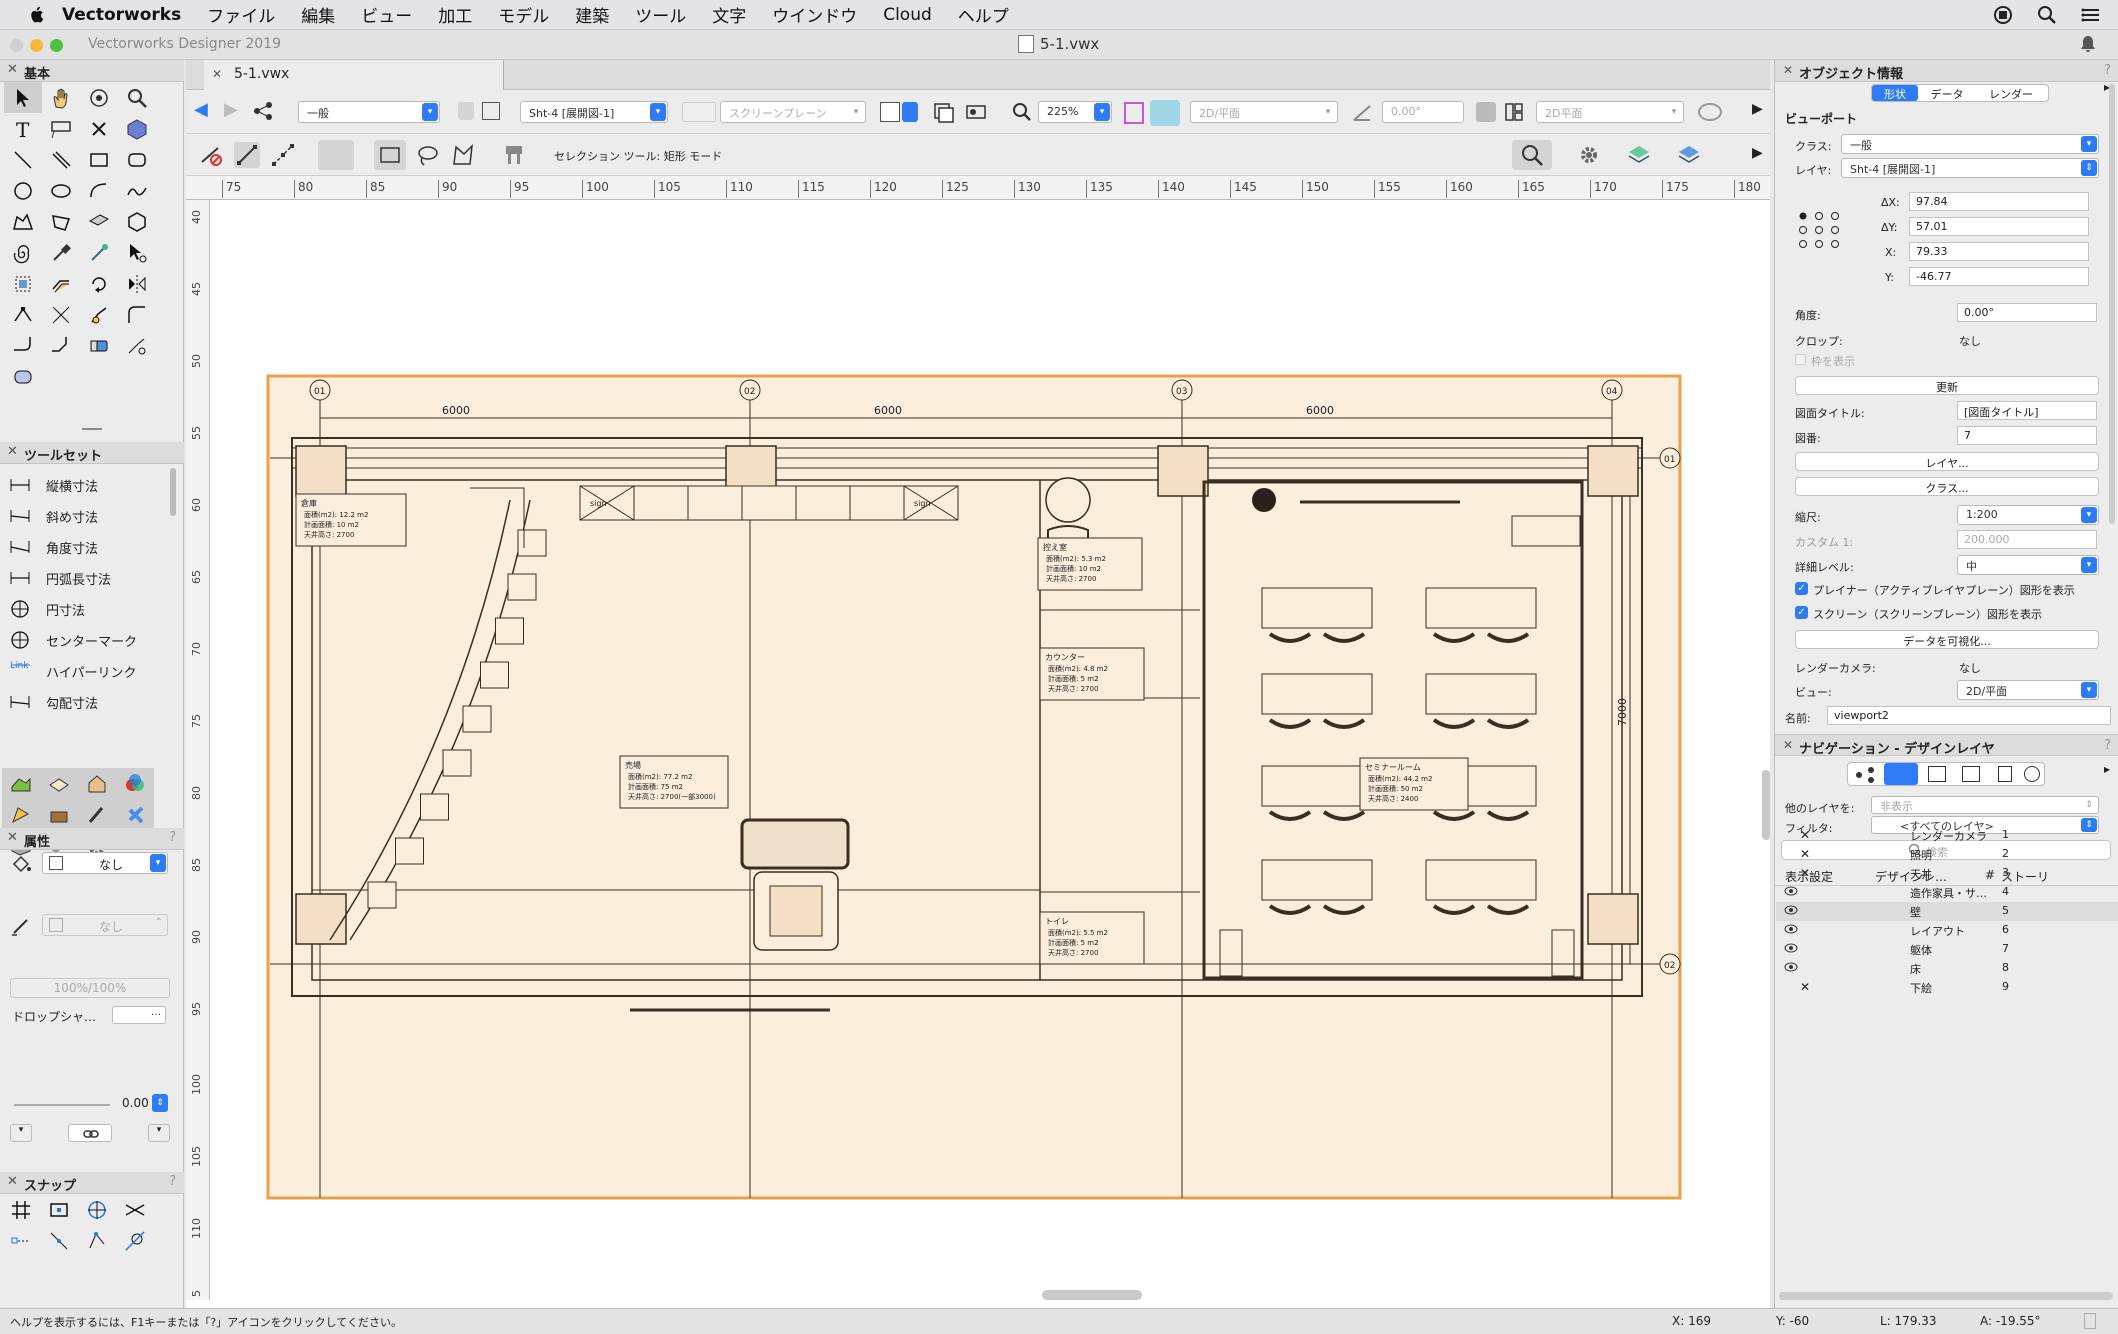 This screenshot has height=1334, width=2118. Describe the element at coordinates (135, 814) in the screenshot. I see `machine-icon` at that location.